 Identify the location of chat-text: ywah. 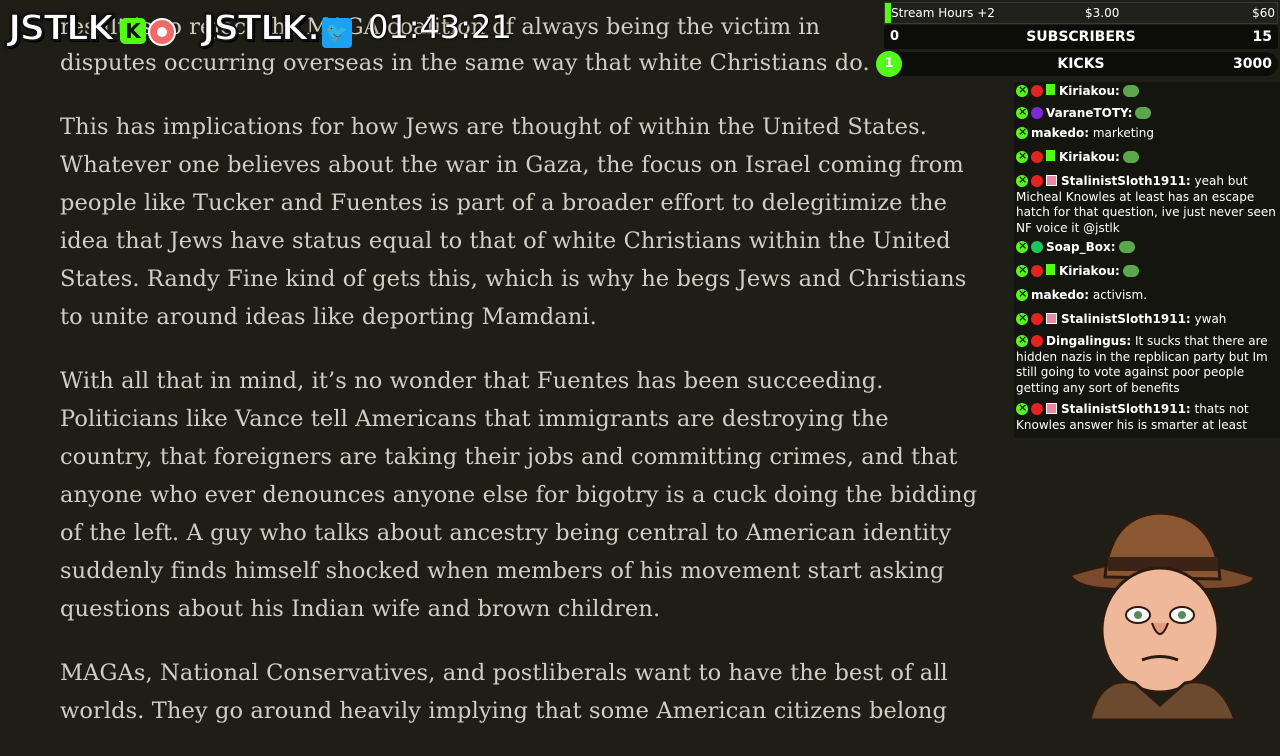
(1208, 319).